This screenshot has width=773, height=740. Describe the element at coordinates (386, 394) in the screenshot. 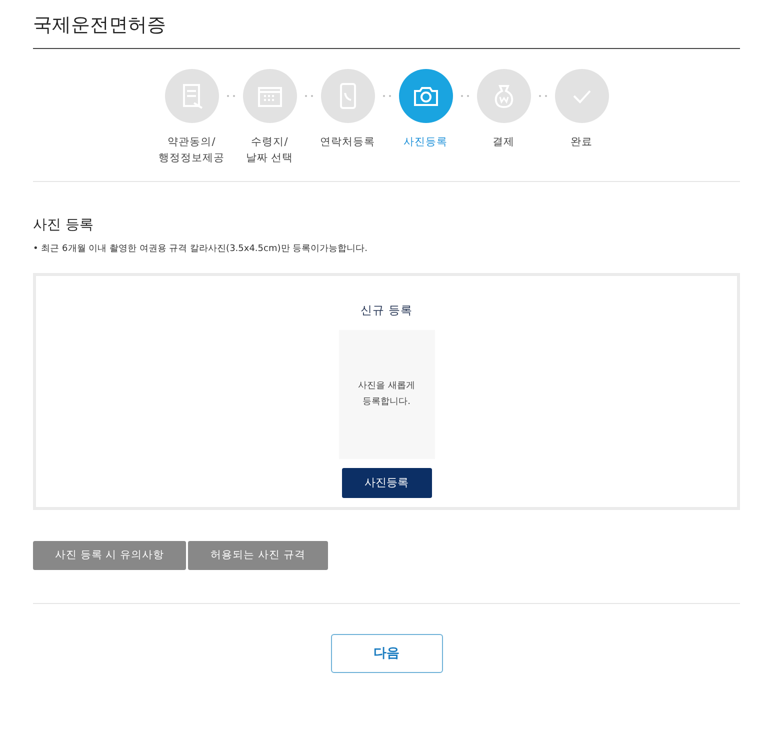

I see `photo-upload-area: 사진을 새롭게 등록합니다.` at that location.